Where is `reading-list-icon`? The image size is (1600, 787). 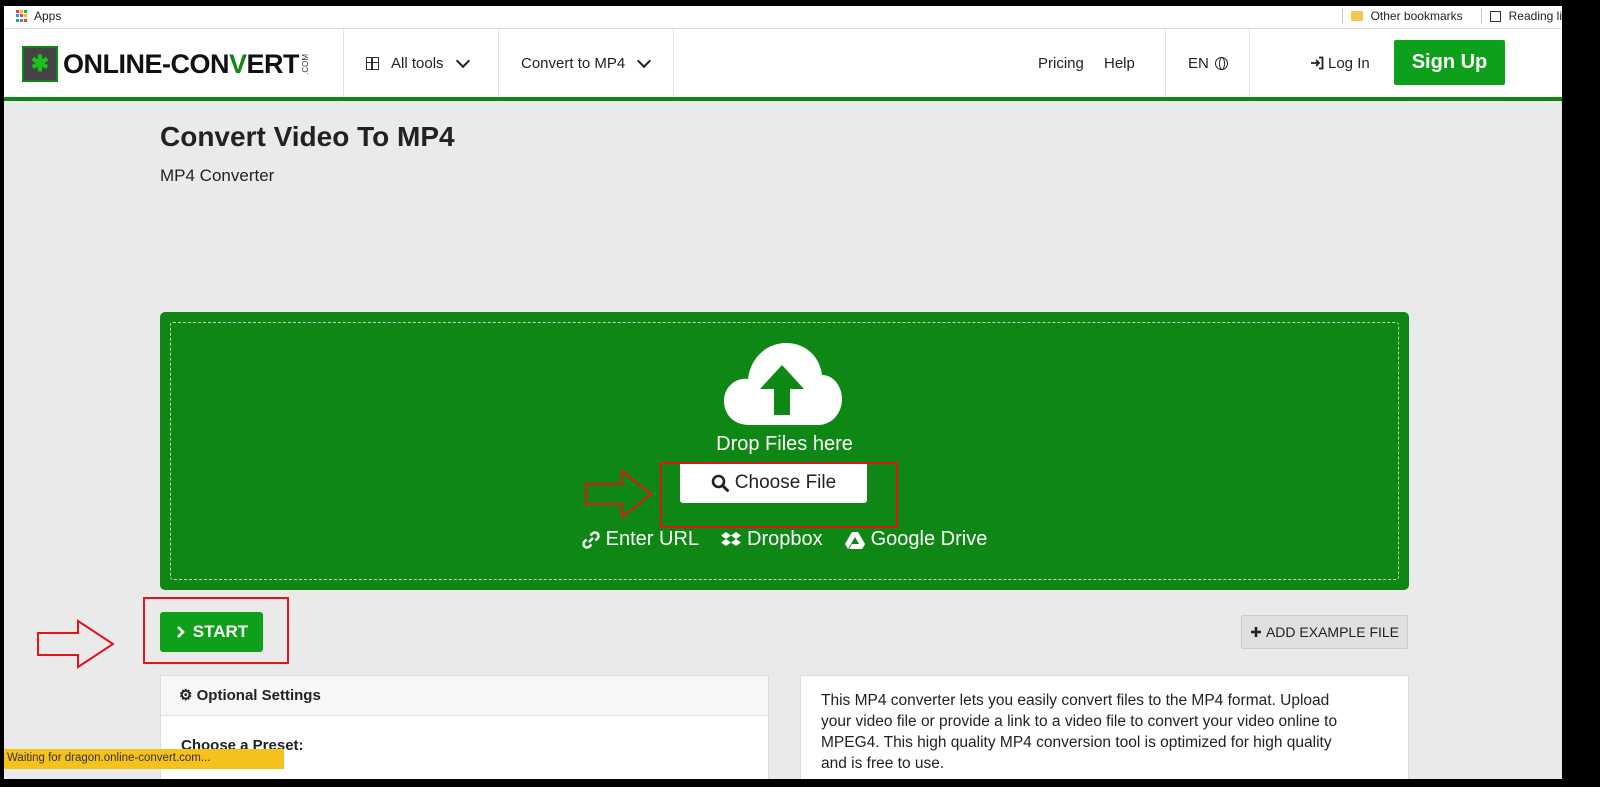 reading-list-icon is located at coordinates (1495, 16).